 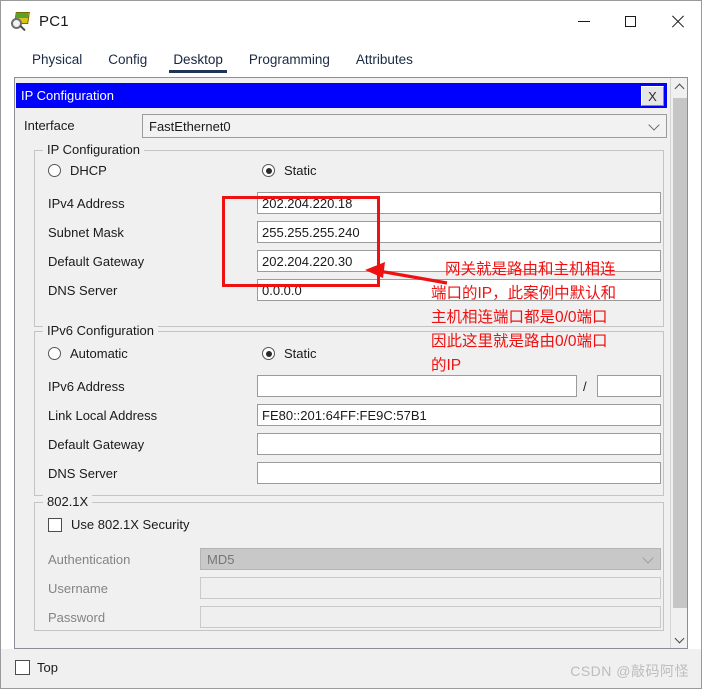 What do you see at coordinates (100, 330) in the screenshot?
I see `ipv6-group-legend: IPv6 Configuration` at bounding box center [100, 330].